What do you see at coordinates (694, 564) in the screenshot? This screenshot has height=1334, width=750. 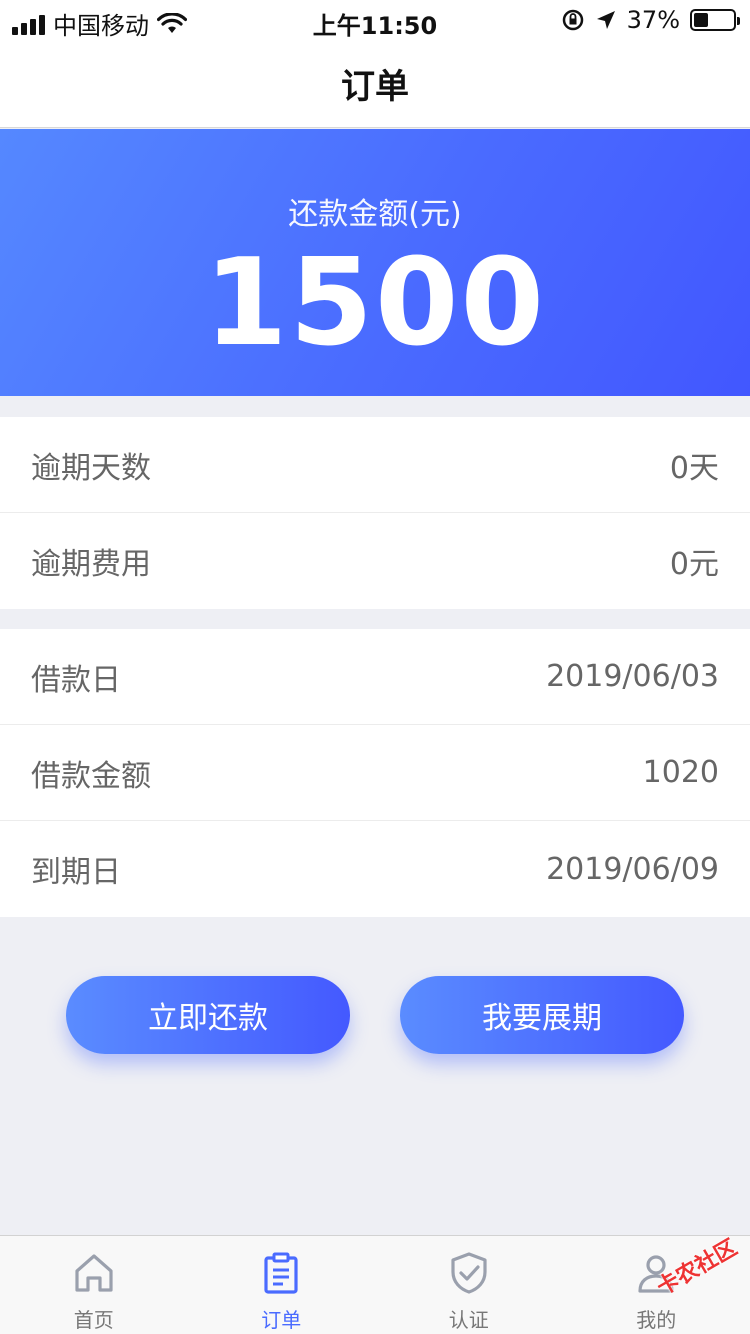 I see `row-value: 0元` at bounding box center [694, 564].